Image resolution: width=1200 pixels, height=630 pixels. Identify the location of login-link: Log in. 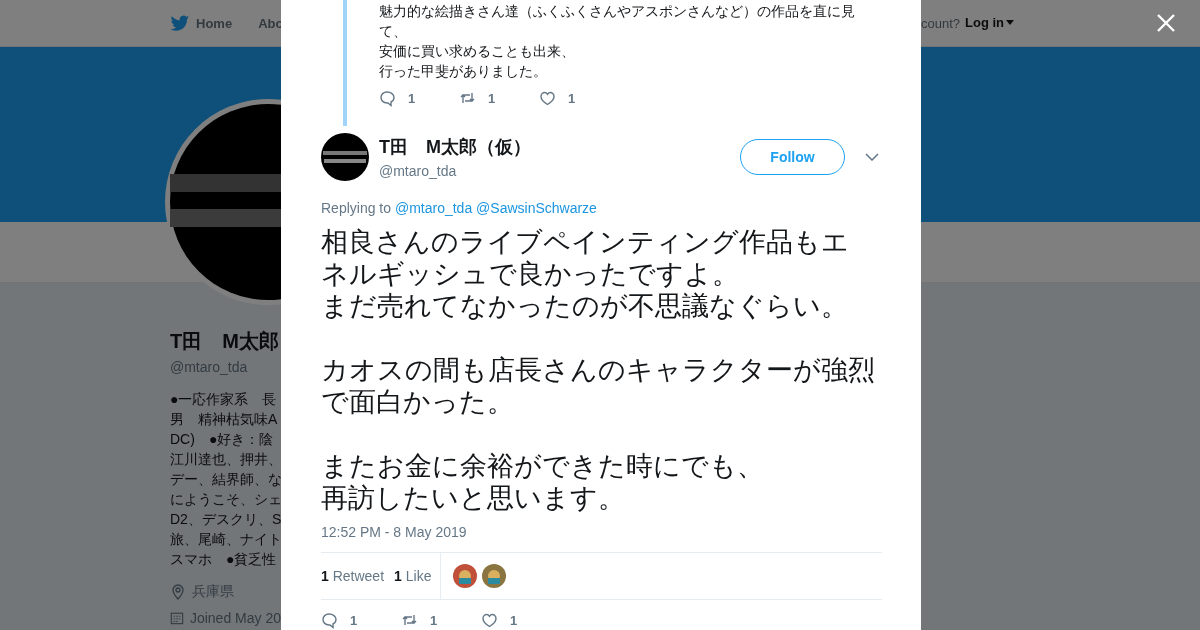
(989, 22).